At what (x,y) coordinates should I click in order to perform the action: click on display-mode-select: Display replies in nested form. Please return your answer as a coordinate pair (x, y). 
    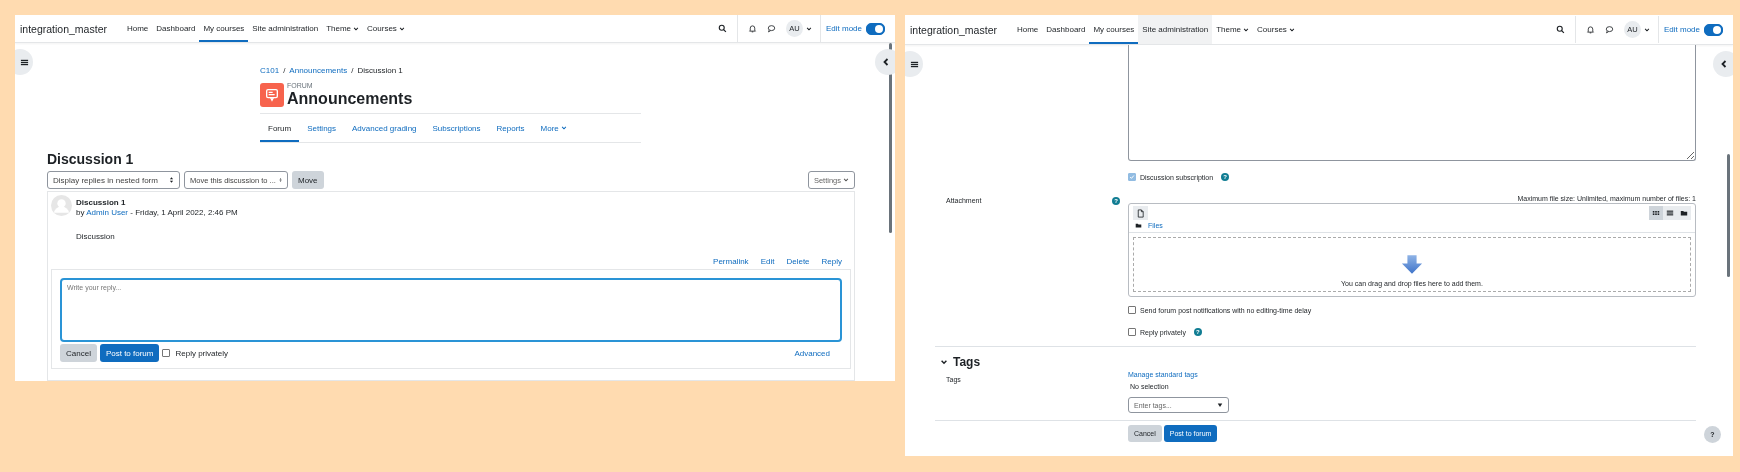
    Looking at the image, I should click on (113, 180).